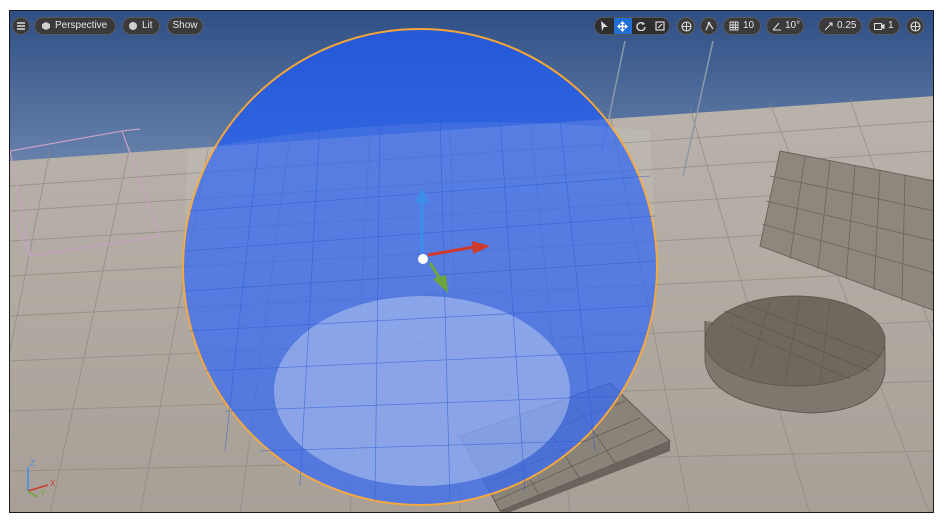  What do you see at coordinates (32, 463) in the screenshot?
I see `axis-z-label: Z` at bounding box center [32, 463].